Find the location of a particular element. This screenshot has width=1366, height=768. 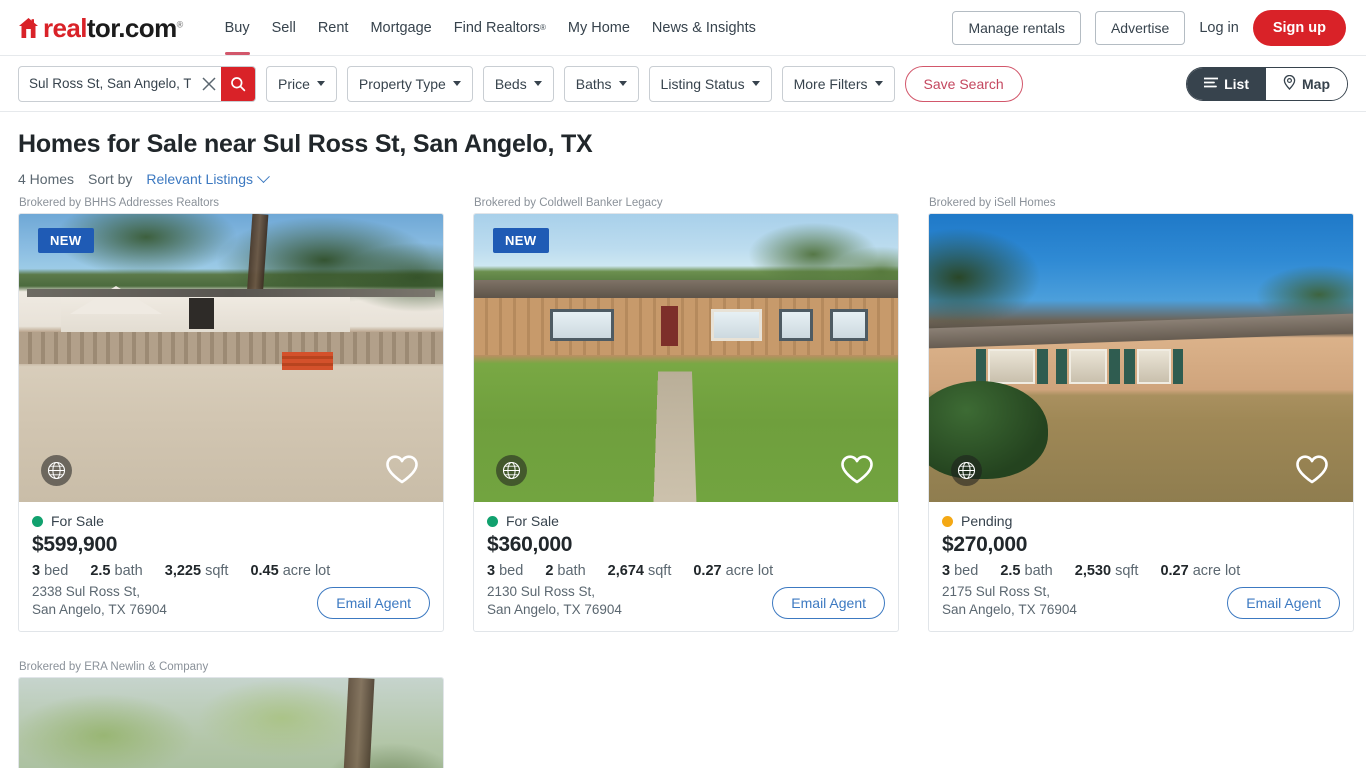

close-icon is located at coordinates (209, 84).